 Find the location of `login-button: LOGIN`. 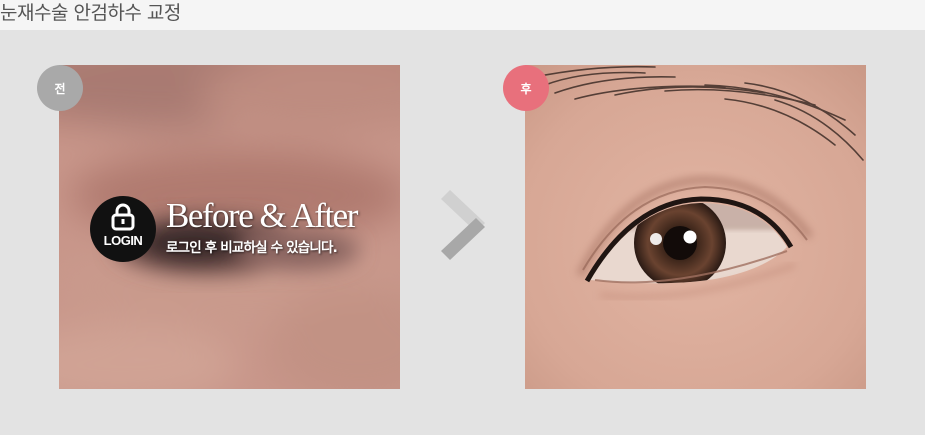

login-button: LOGIN is located at coordinates (123, 229).